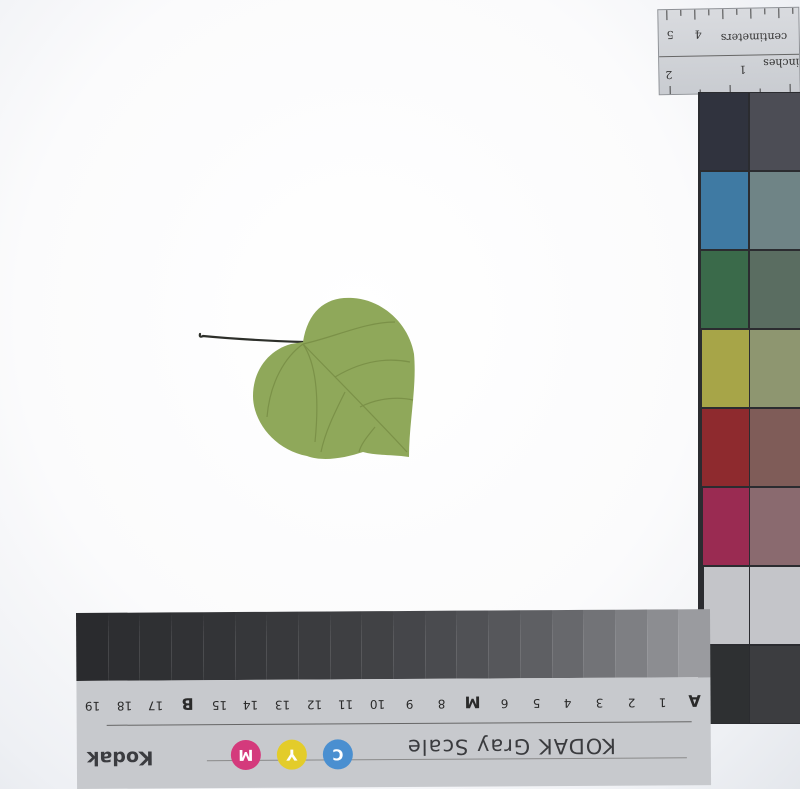 This screenshot has width=800, height=789. Describe the element at coordinates (728, 51) in the screenshot. I see `ruler: 5 4 centimeters inches 1 2` at that location.